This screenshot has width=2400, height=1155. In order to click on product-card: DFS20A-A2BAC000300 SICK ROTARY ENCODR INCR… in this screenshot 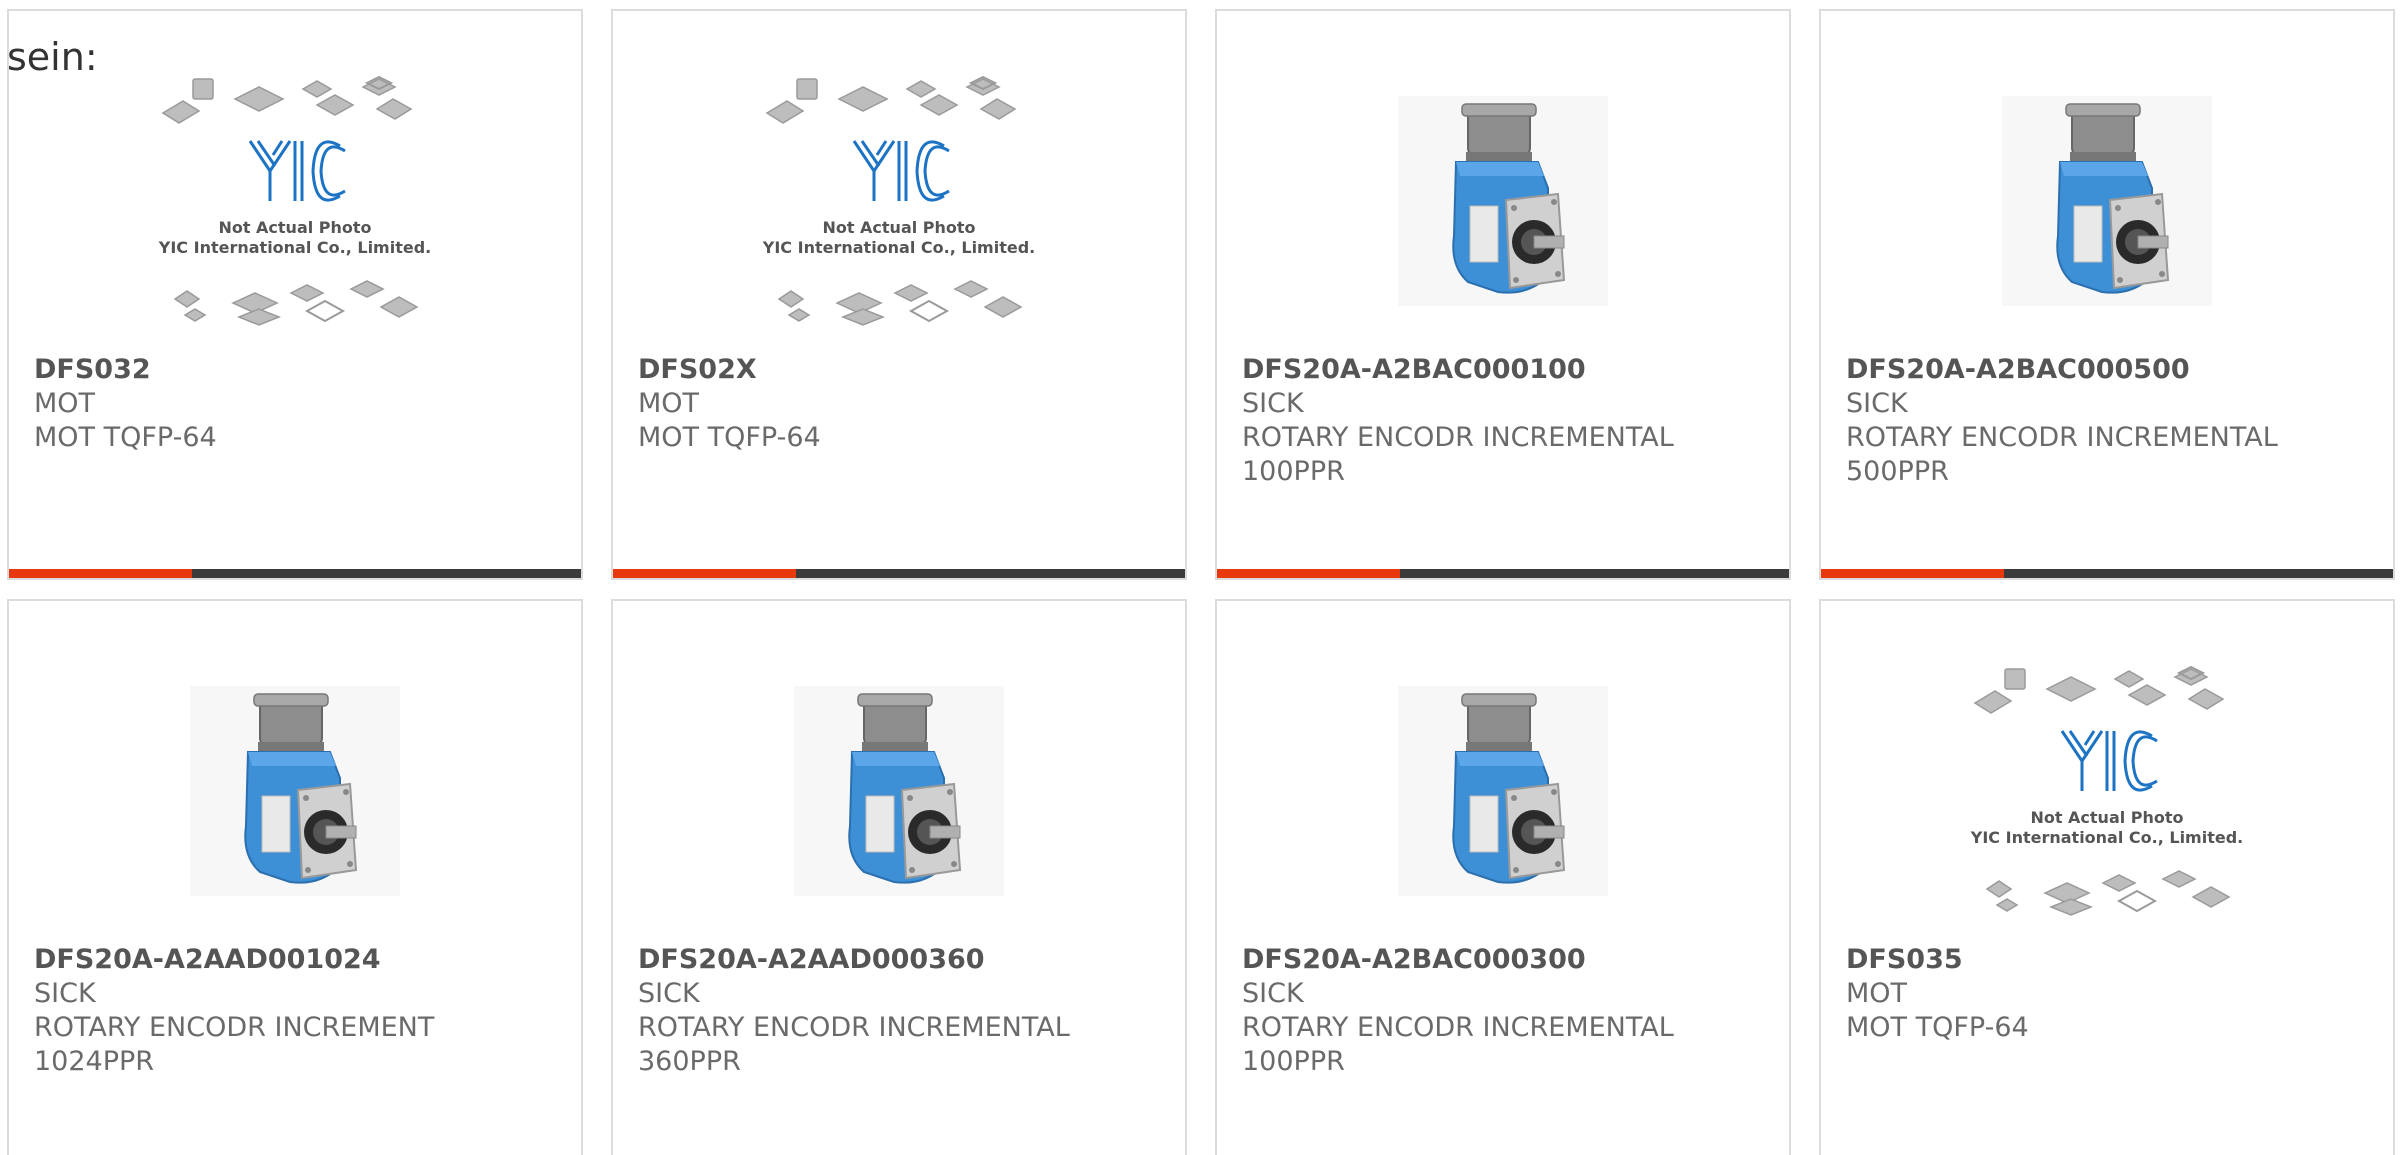, I will do `click(1503, 877)`.